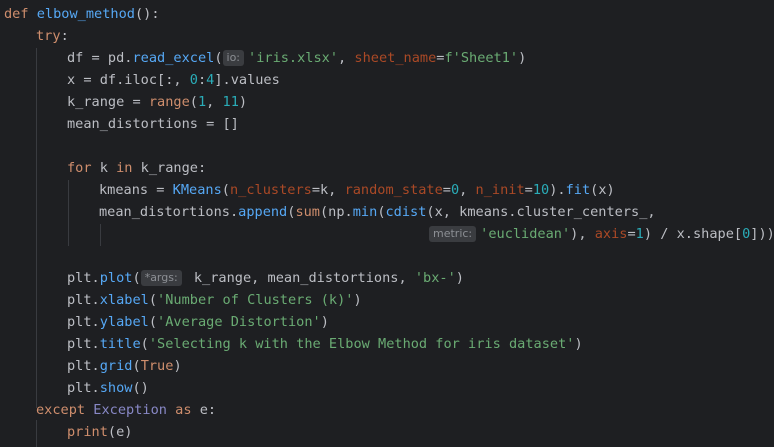  I want to click on keyword-argument: axis, so click(611, 234).